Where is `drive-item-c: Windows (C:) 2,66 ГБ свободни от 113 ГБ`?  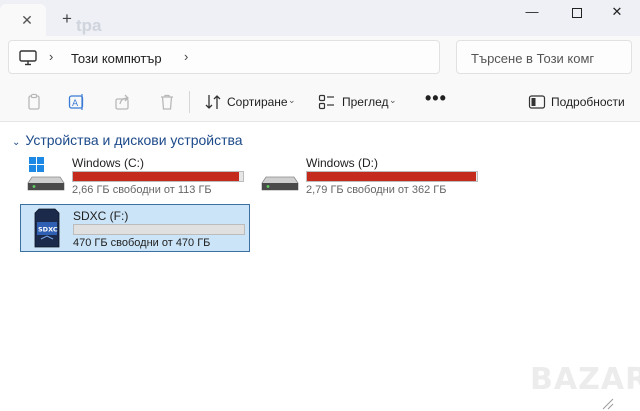
drive-item-c: Windows (C:) 2,66 ГБ свободни от 113 ГБ is located at coordinates (135, 176).